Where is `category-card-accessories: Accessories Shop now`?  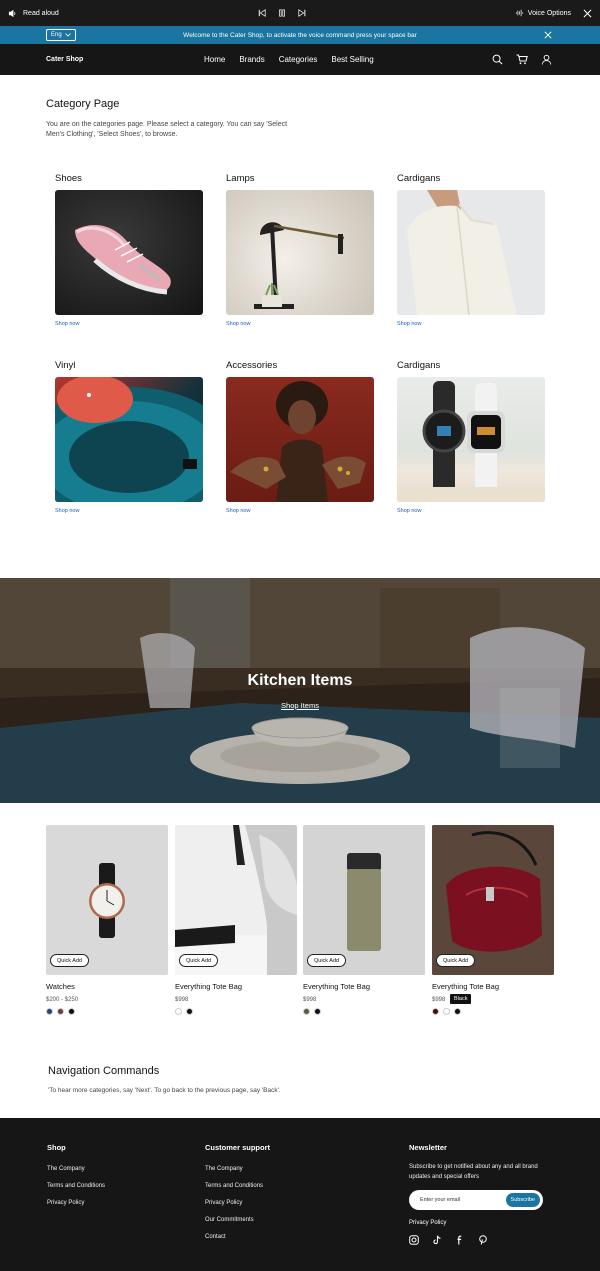 category-card-accessories: Accessories Shop now is located at coordinates (301, 437).